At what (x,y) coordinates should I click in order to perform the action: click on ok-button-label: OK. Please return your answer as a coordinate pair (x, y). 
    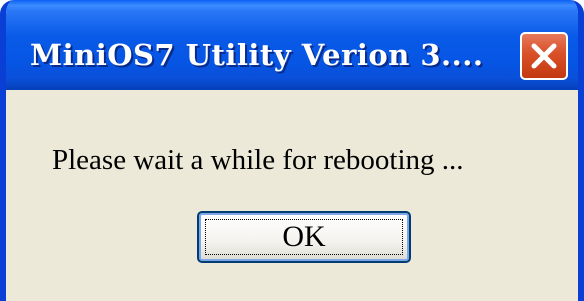
    Looking at the image, I should click on (304, 237).